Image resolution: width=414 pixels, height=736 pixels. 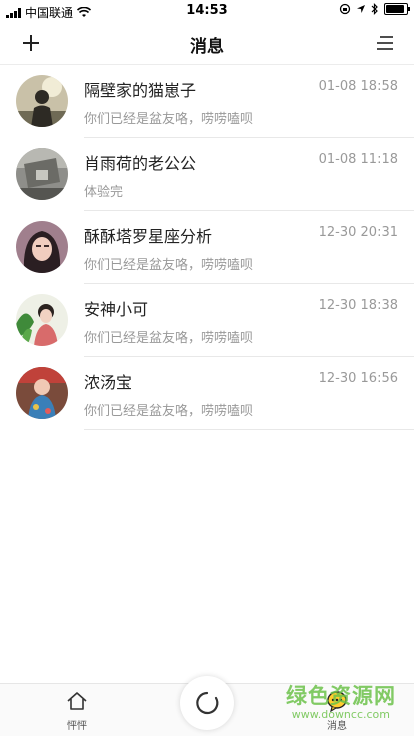 What do you see at coordinates (207, 47) in the screenshot?
I see `page-title: 消息` at bounding box center [207, 47].